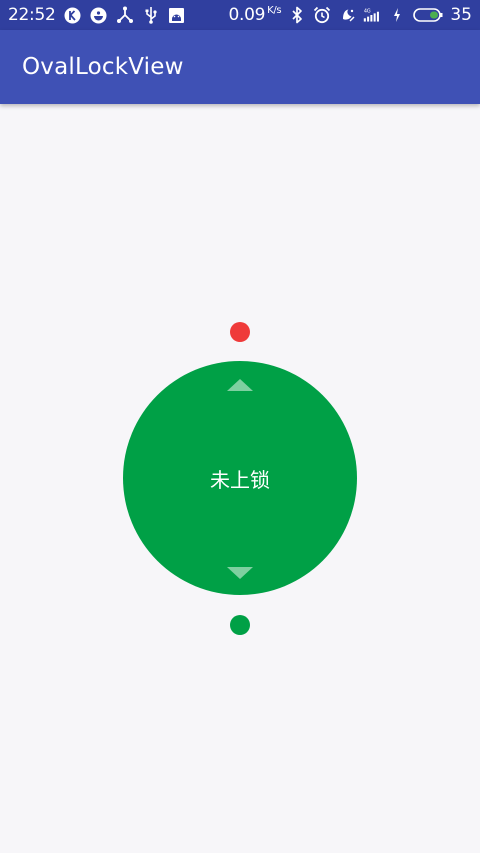 Image resolution: width=480 pixels, height=853 pixels. Describe the element at coordinates (125, 15) in the screenshot. I see `network-share-icon` at that location.